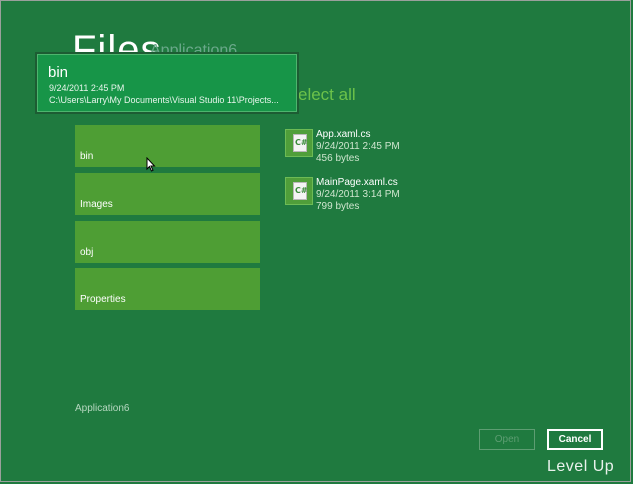  Describe the element at coordinates (357, 182) in the screenshot. I see `file-name: MainPage.xaml.cs` at that location.